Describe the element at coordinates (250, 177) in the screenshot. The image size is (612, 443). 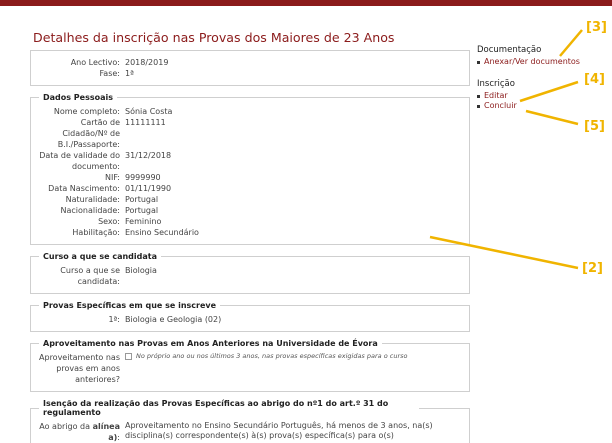
I see `table-row: NIF: 9999990` at that location.